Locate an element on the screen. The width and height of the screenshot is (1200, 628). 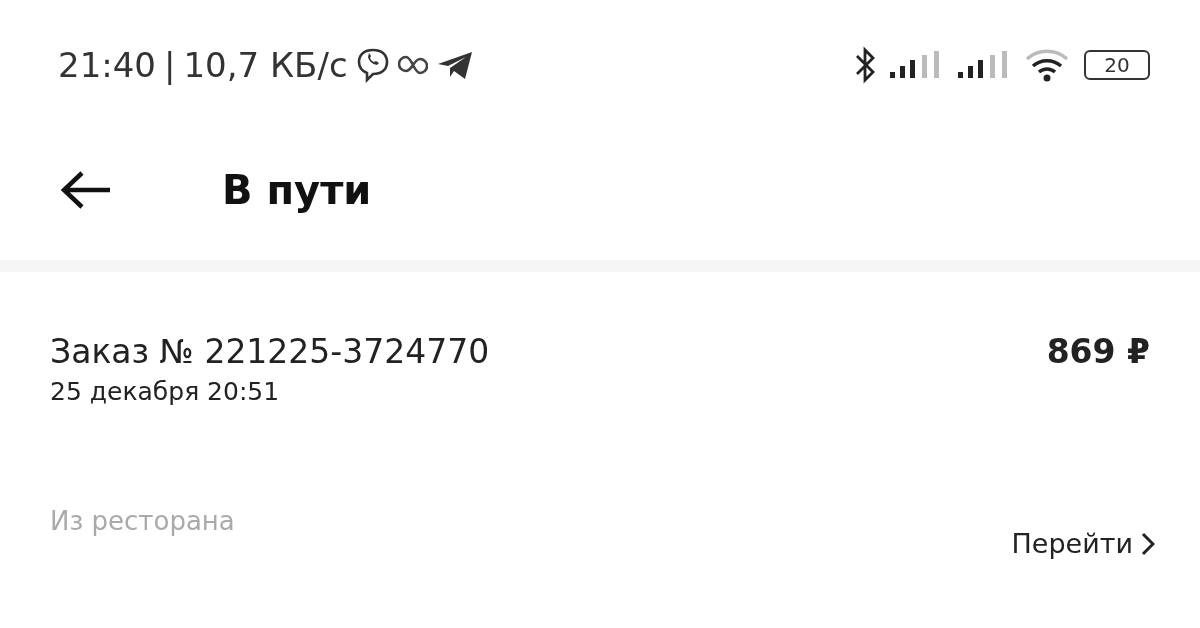
order-price: 869 ₽ is located at coordinates (1098, 352).